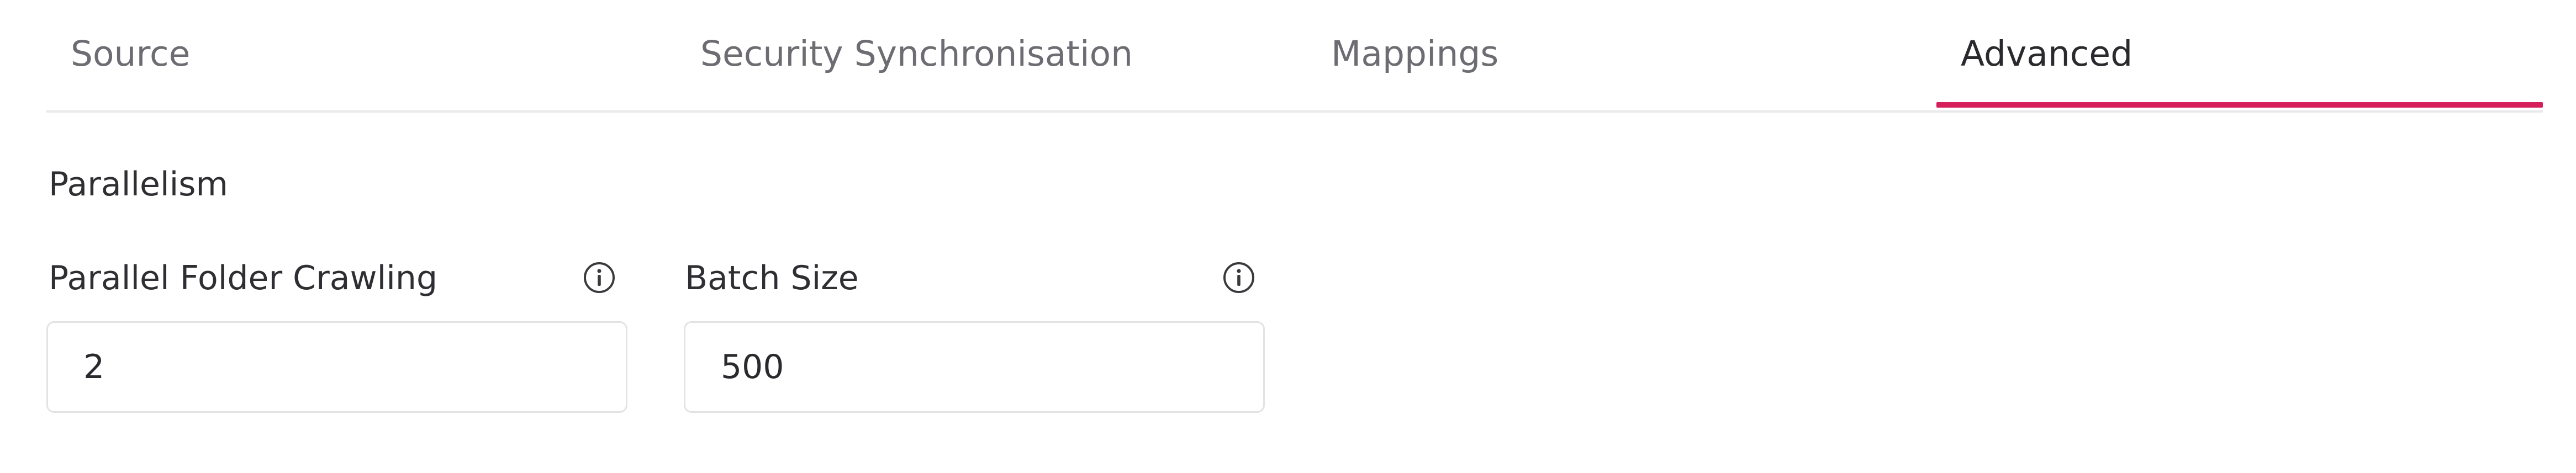 The image size is (2576, 473). What do you see at coordinates (974, 367) in the screenshot?
I see `batch-size-input` at bounding box center [974, 367].